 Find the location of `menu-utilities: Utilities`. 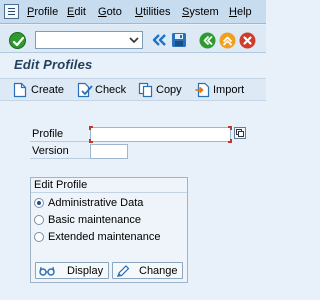

menu-utilities: Utilities is located at coordinates (152, 12).